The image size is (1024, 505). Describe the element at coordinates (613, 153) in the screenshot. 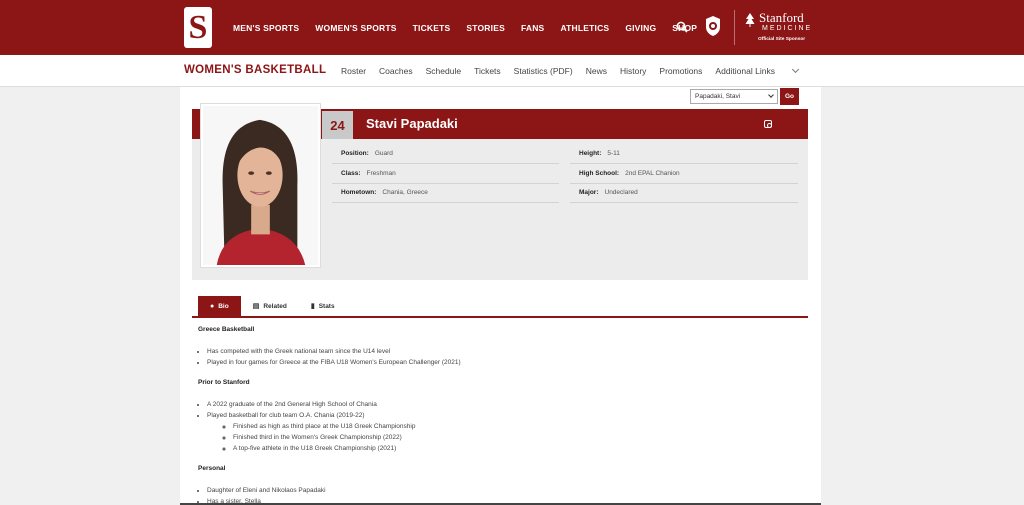

I see `info-value: 5-11` at that location.